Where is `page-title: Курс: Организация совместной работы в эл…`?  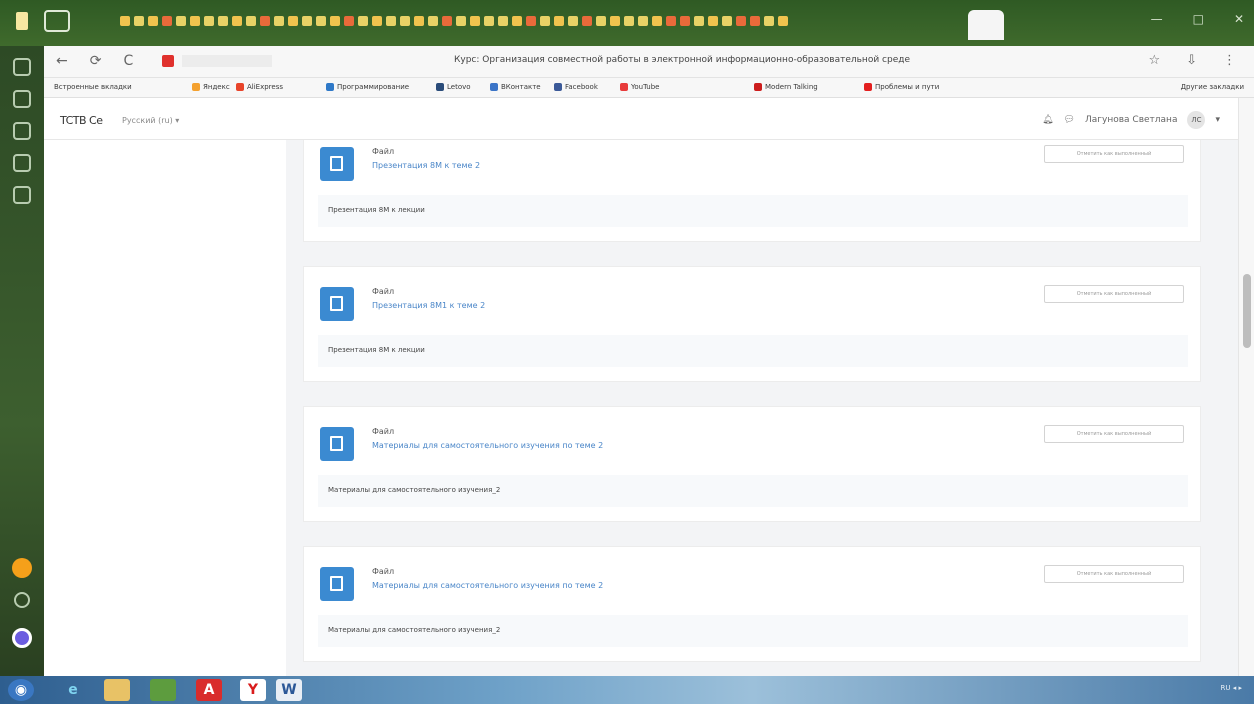
page-title: Курс: Организация совместной работы в эл… is located at coordinates (682, 60).